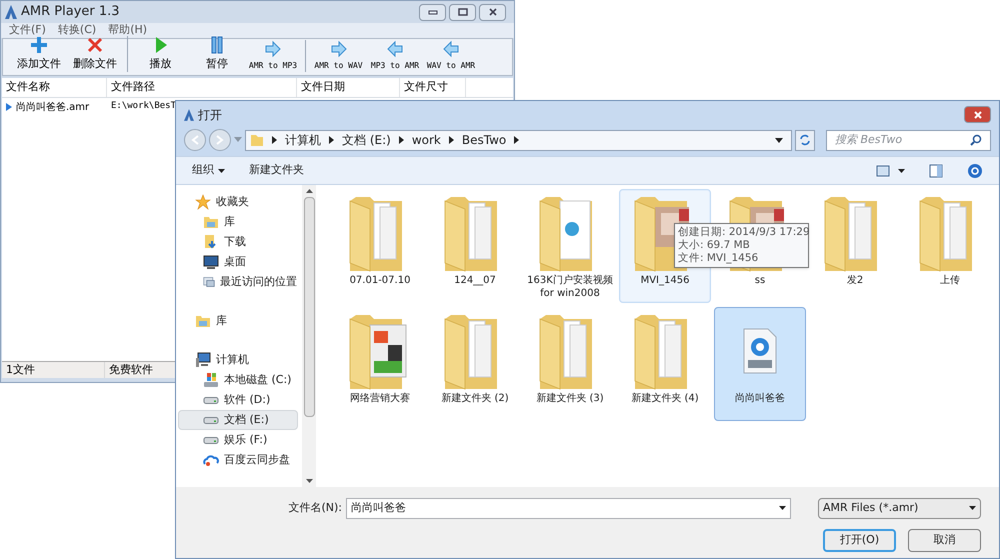 The width and height of the screenshot is (1000, 559). I want to click on address-bar: 计算机 文档 (E:) work BesTwo, so click(518, 140).